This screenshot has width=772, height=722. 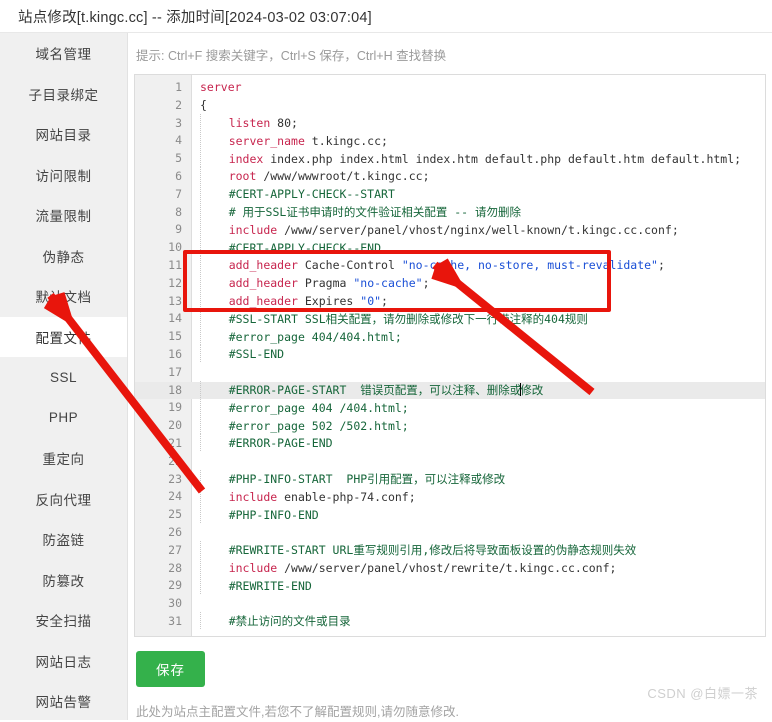 What do you see at coordinates (170, 669) in the screenshot?
I see `save-button: 保存` at bounding box center [170, 669].